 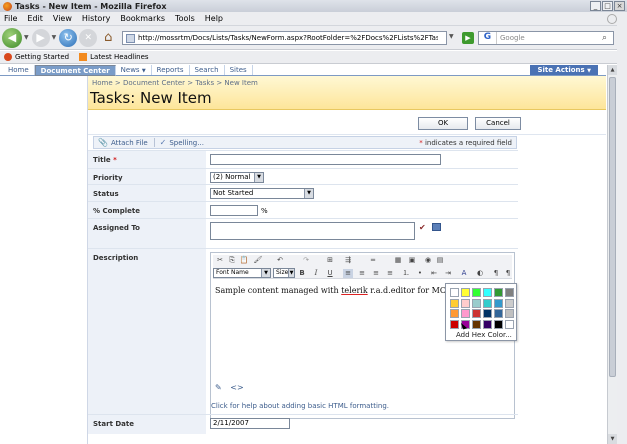 What do you see at coordinates (284, 273) in the screenshot?
I see `font-size-select: Size ▼` at bounding box center [284, 273].